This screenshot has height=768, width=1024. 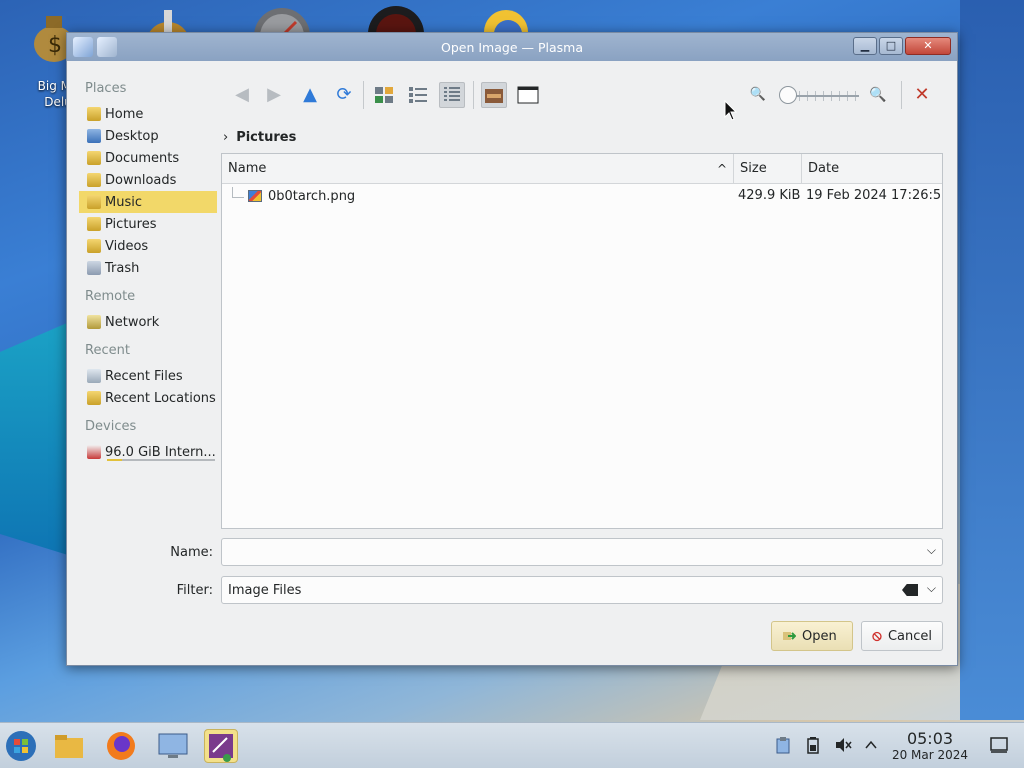 I want to click on up-button: ▲, so click(x=310, y=95).